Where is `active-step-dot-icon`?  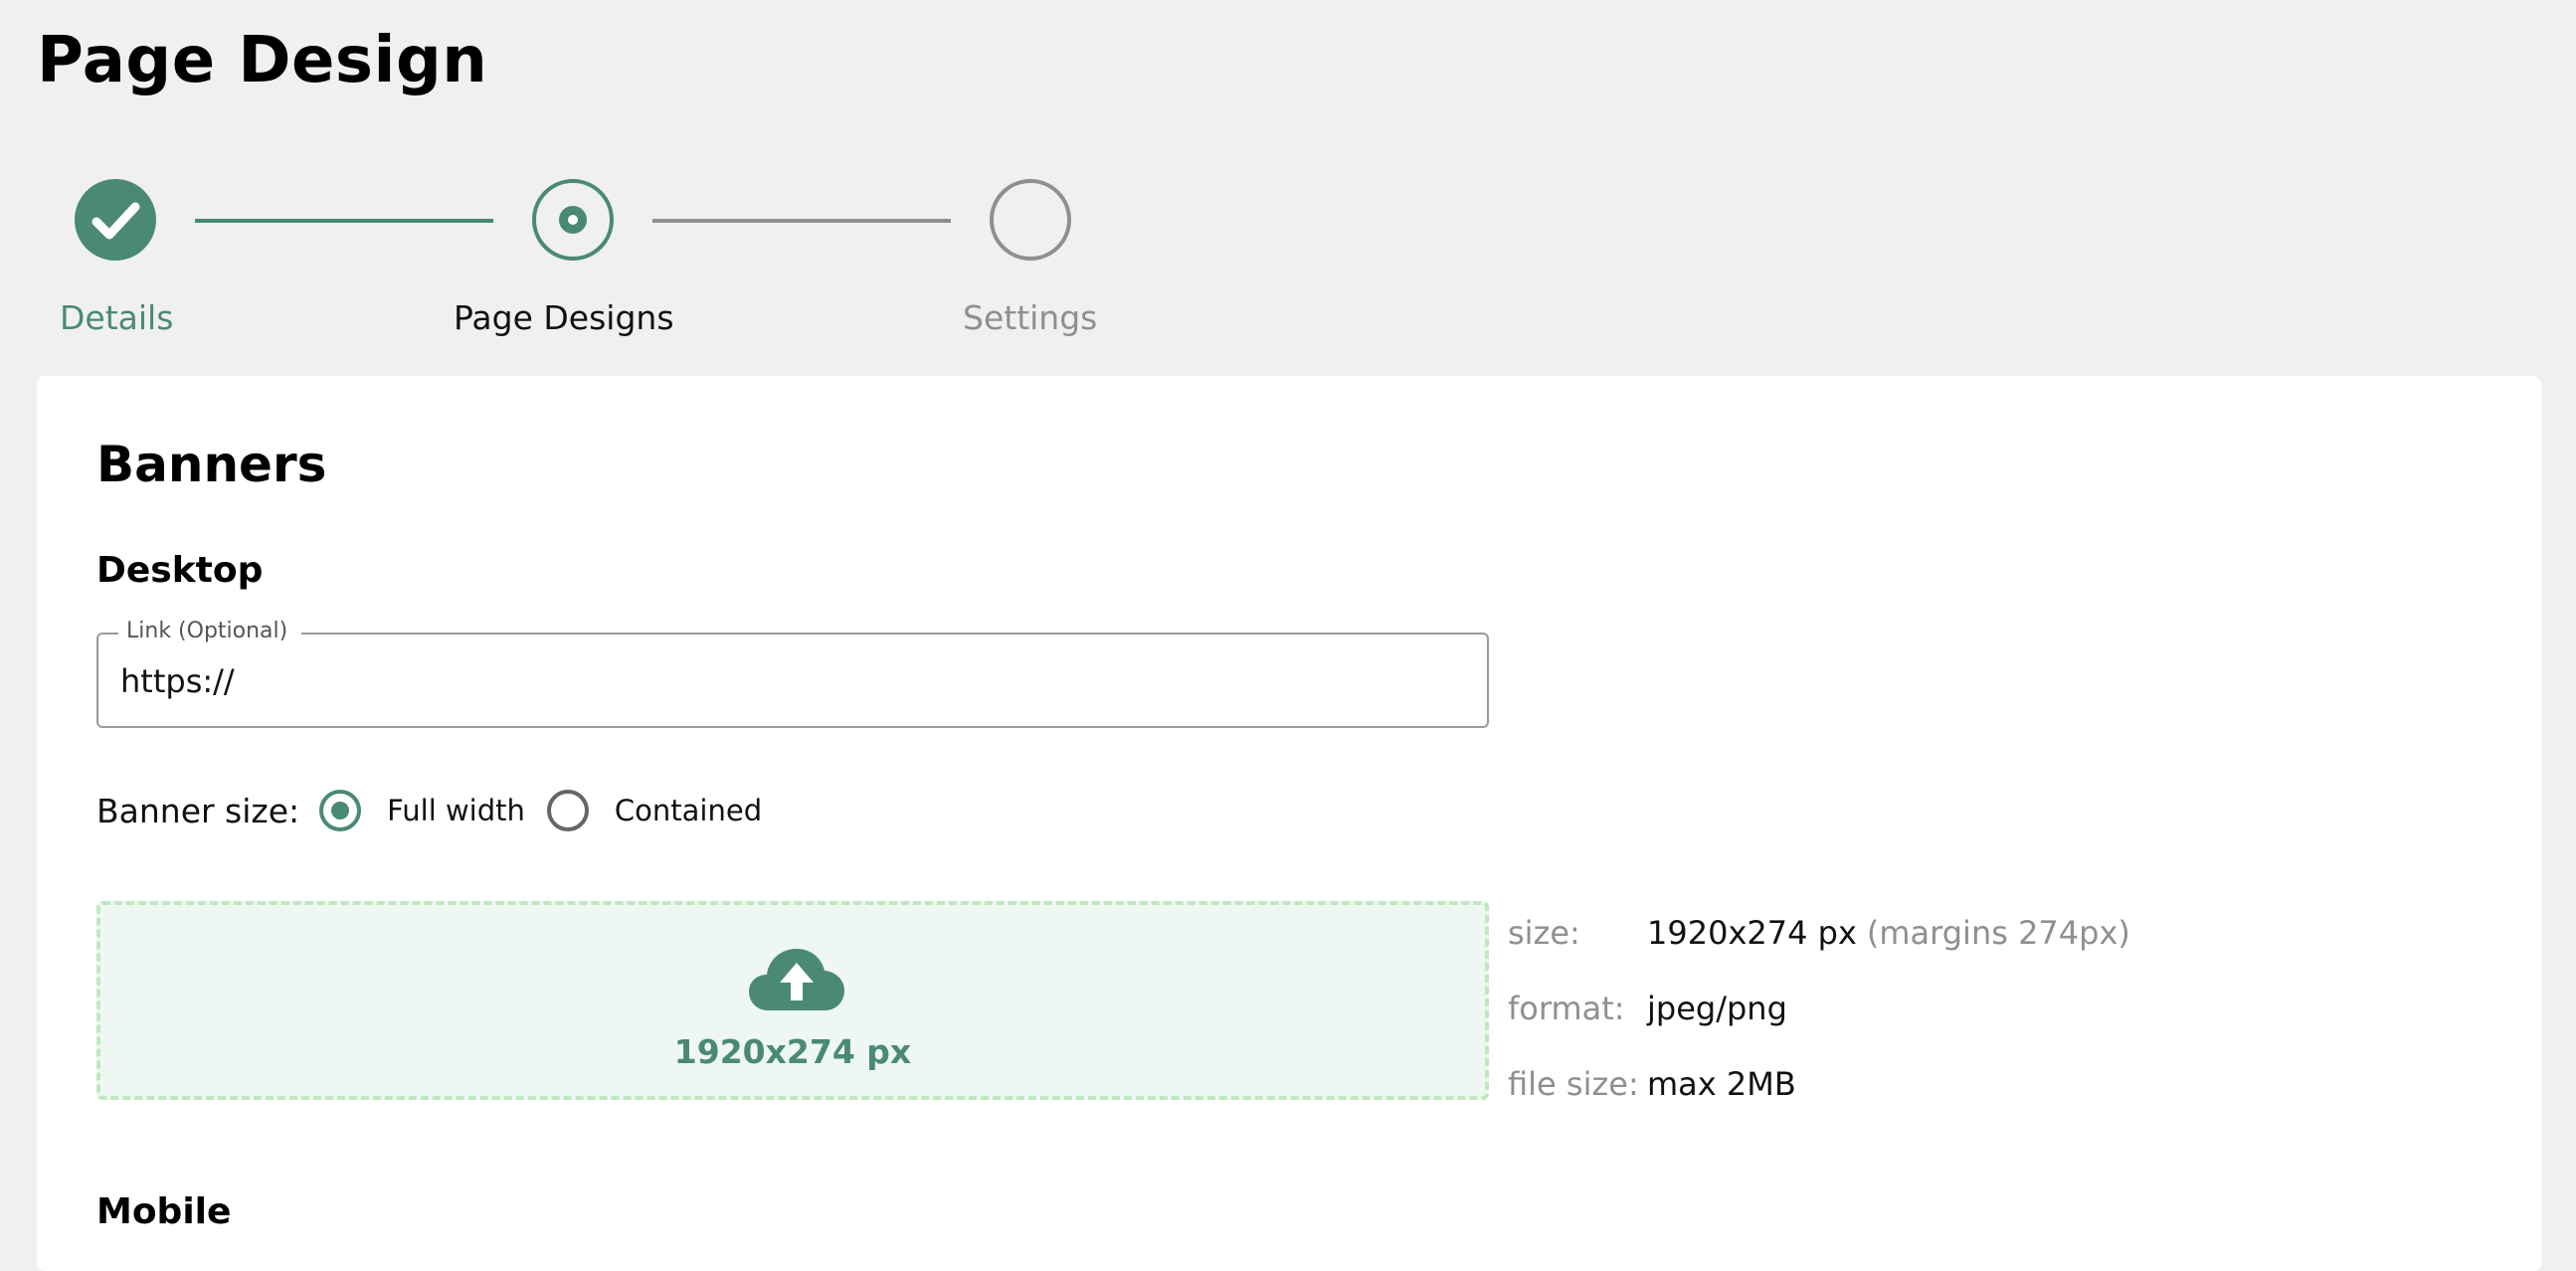
active-step-dot-icon is located at coordinates (573, 220).